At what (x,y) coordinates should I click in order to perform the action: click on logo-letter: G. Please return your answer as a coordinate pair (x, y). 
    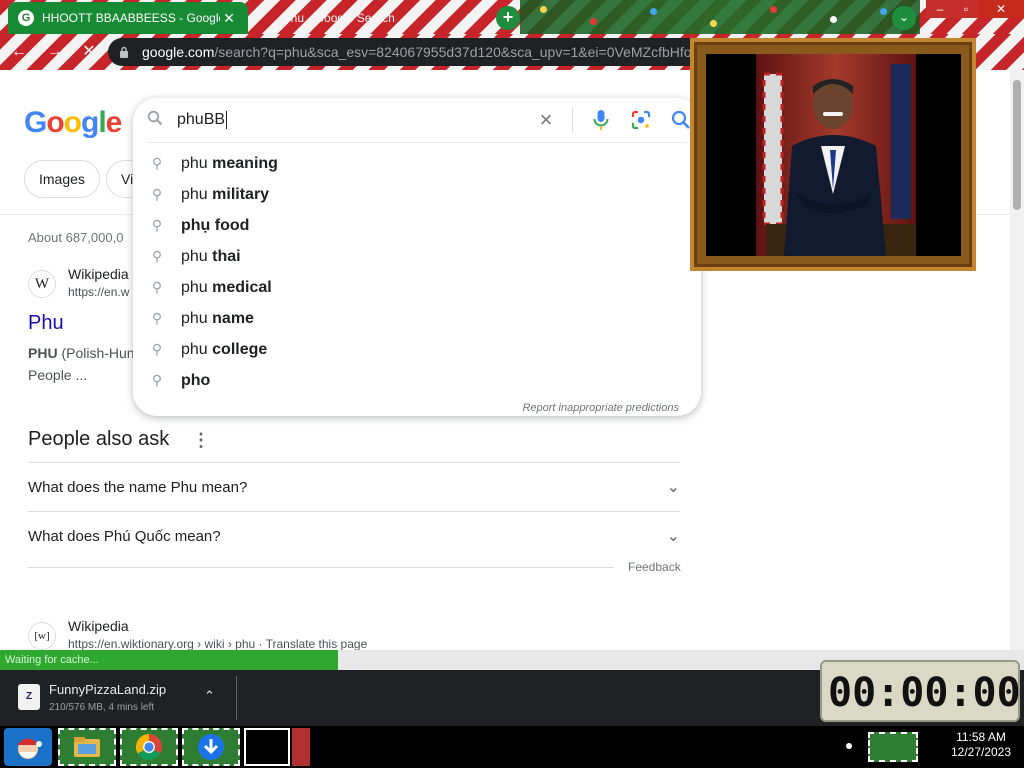
    Looking at the image, I should click on (35, 122).